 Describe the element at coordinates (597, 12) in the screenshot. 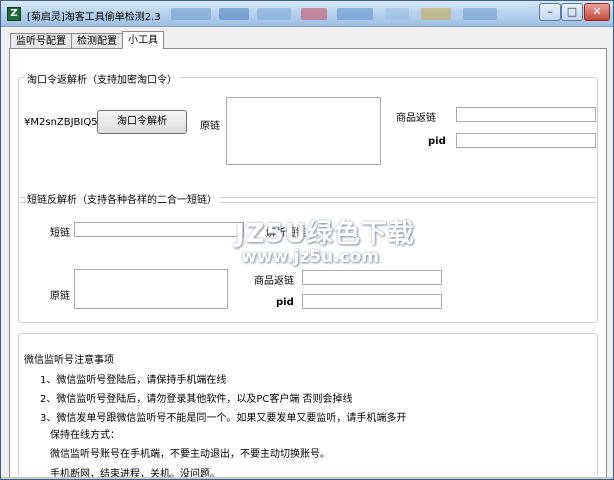

I see `close-button: ✕` at that location.